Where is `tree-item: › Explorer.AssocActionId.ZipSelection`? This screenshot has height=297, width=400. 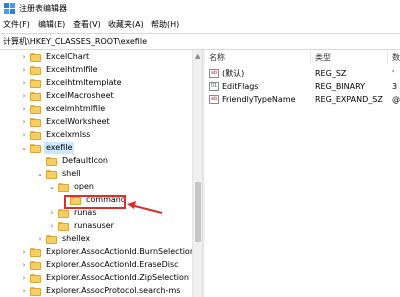
tree-item: › Explorer.AssocActionId.ZipSelection is located at coordinates (96, 278).